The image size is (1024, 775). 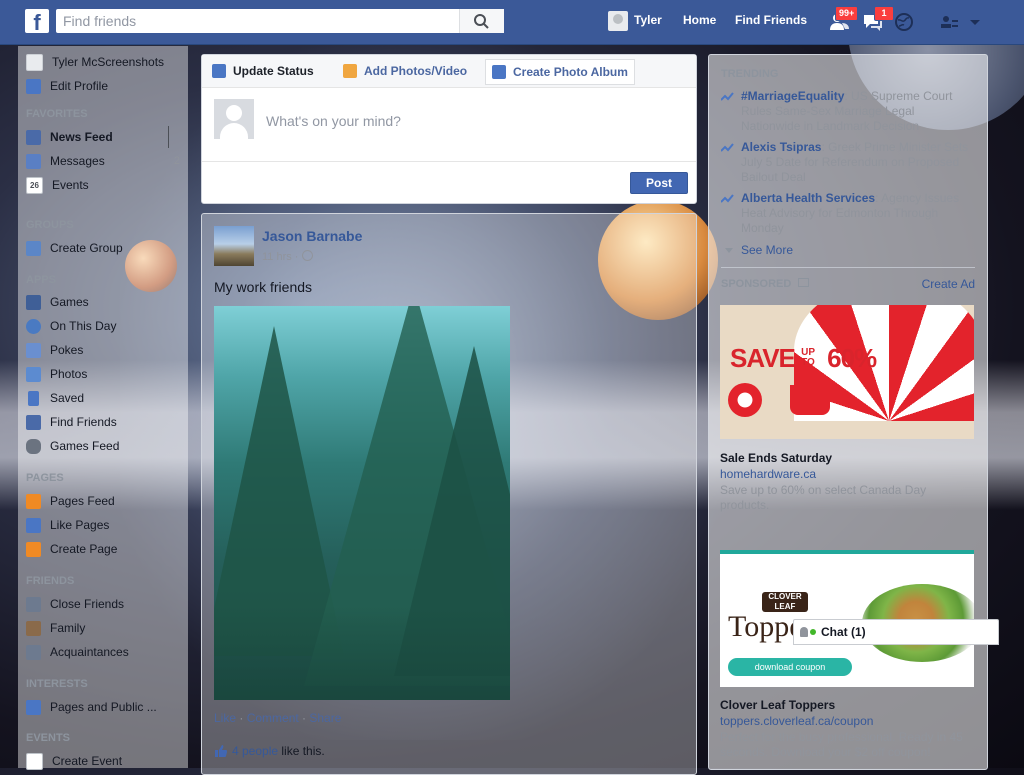 What do you see at coordinates (82, 501) in the screenshot?
I see `sidebar-item-label: Pages Feed` at bounding box center [82, 501].